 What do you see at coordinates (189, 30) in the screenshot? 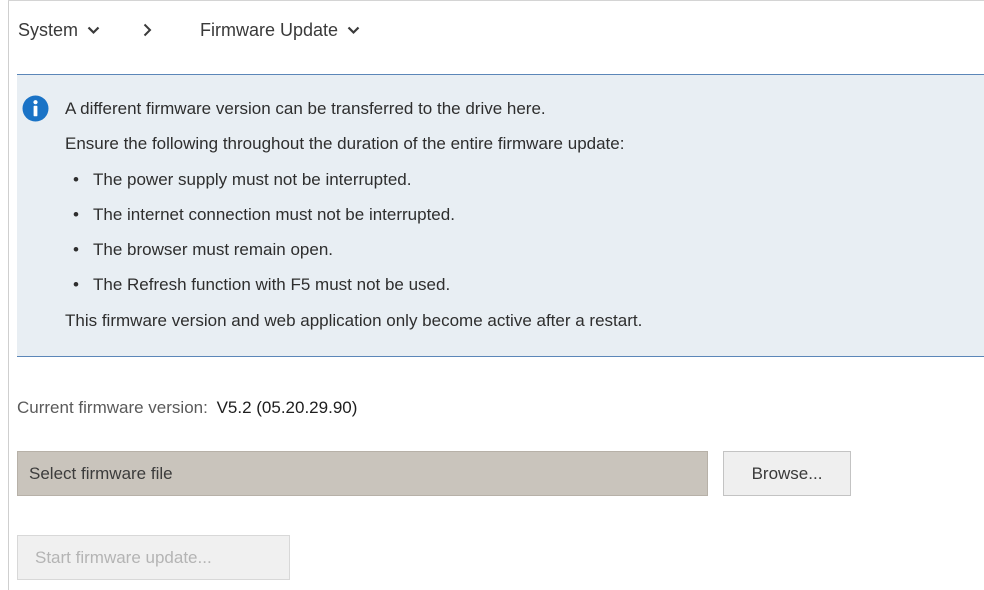
I see `breadcrumb: System Firmware Update` at bounding box center [189, 30].